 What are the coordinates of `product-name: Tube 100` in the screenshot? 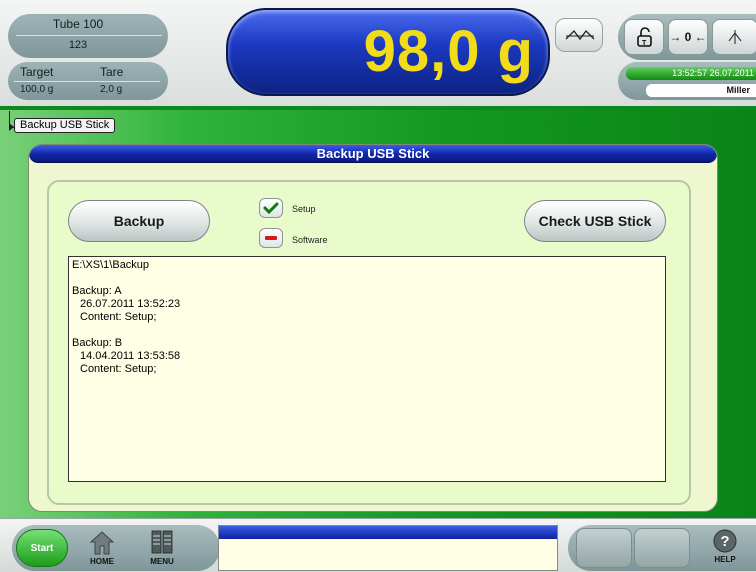 It's located at (78, 24).